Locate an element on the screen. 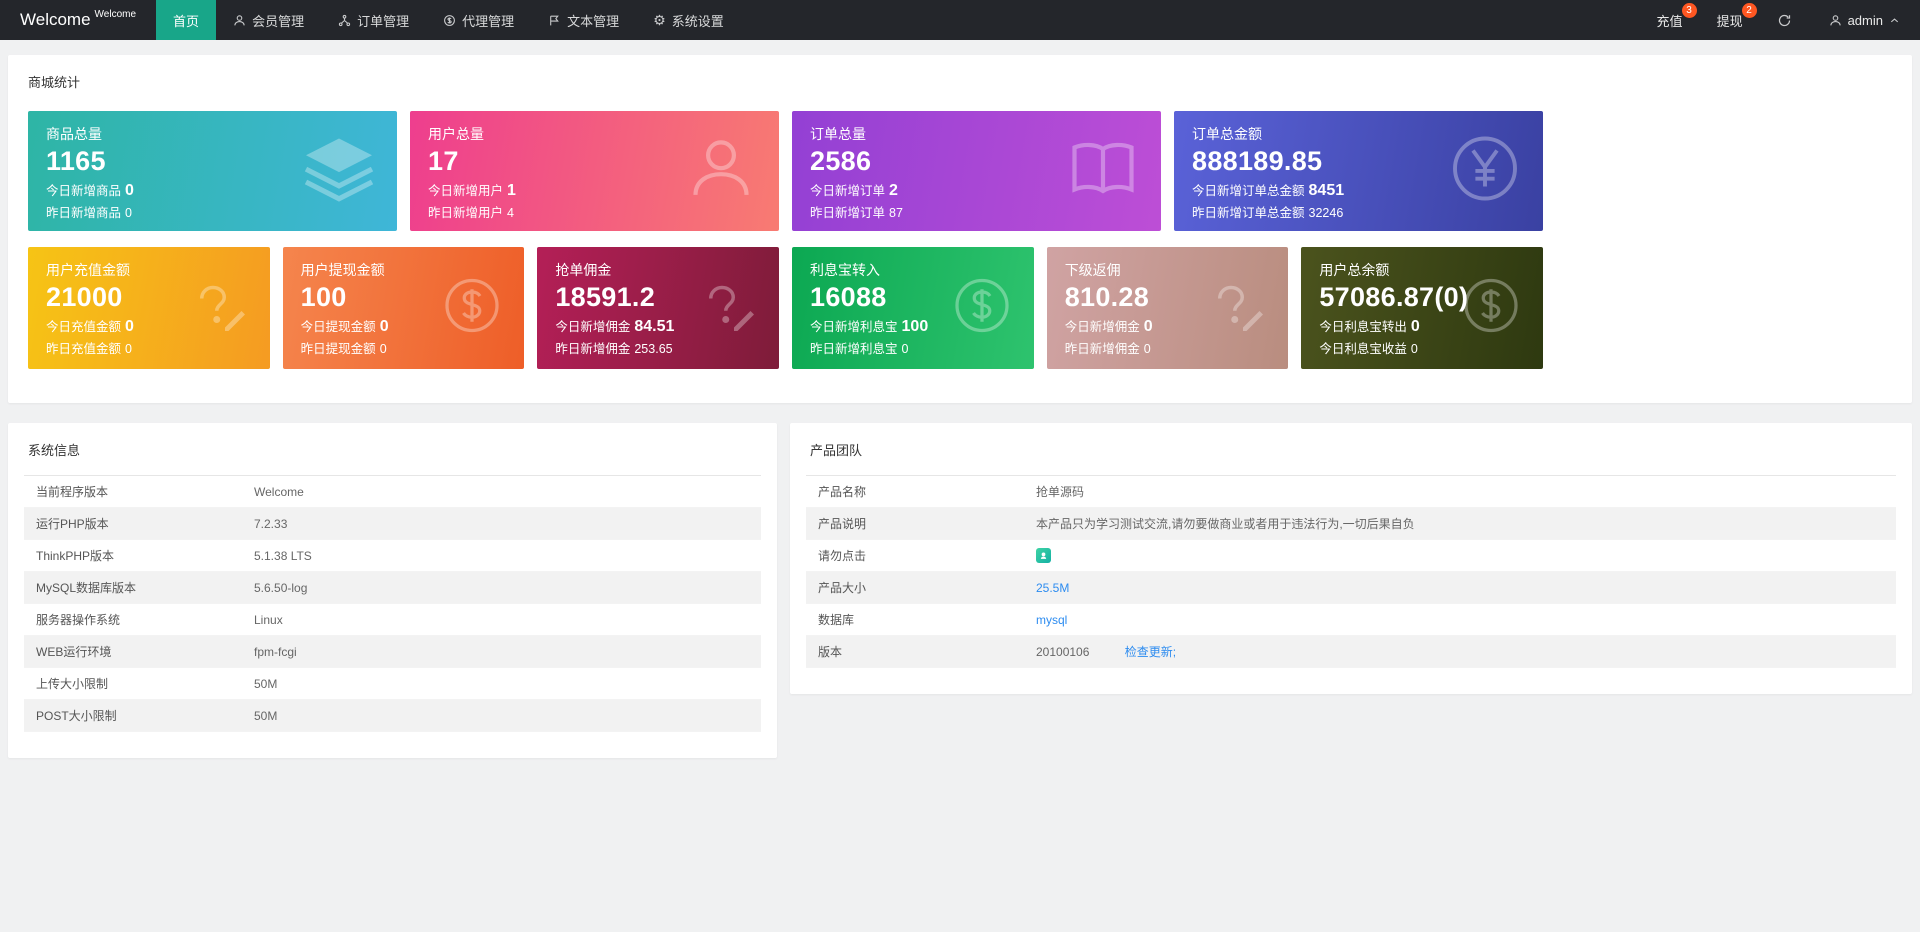  nav-item-members: 会员管理 is located at coordinates (268, 20).